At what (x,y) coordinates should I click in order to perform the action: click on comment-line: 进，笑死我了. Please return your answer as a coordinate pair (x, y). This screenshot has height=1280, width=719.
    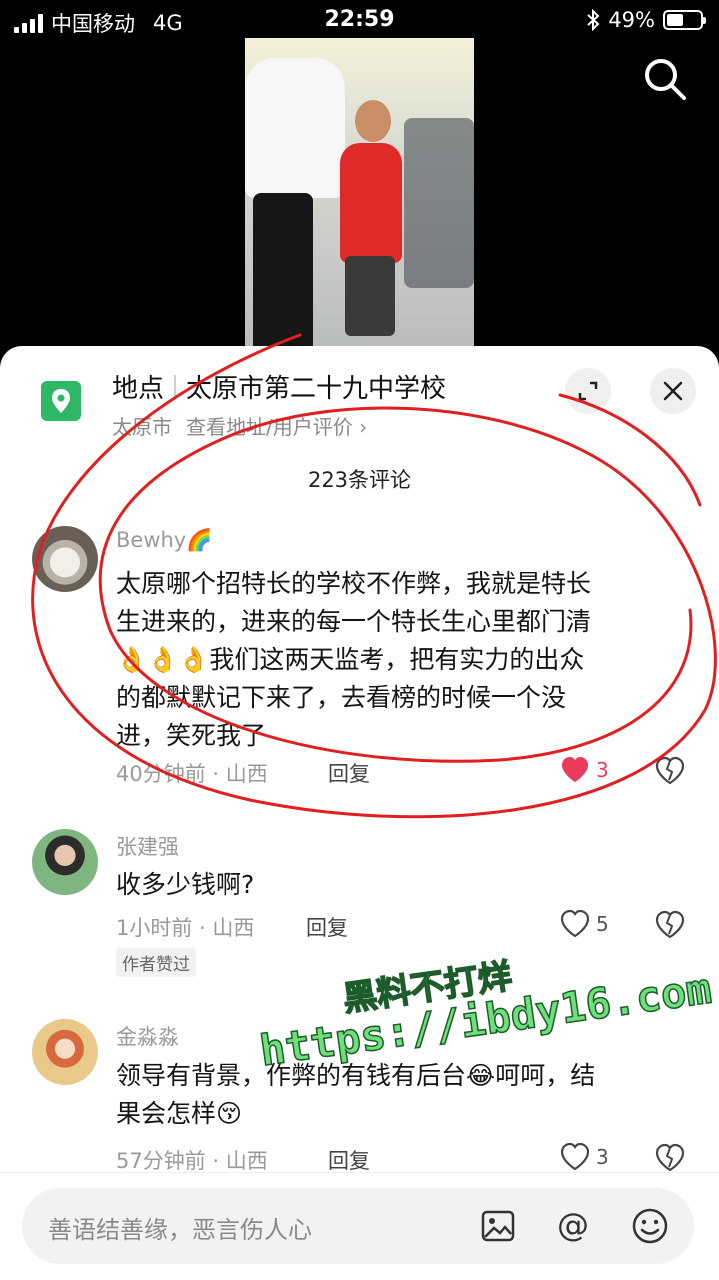
    Looking at the image, I should click on (191, 735).